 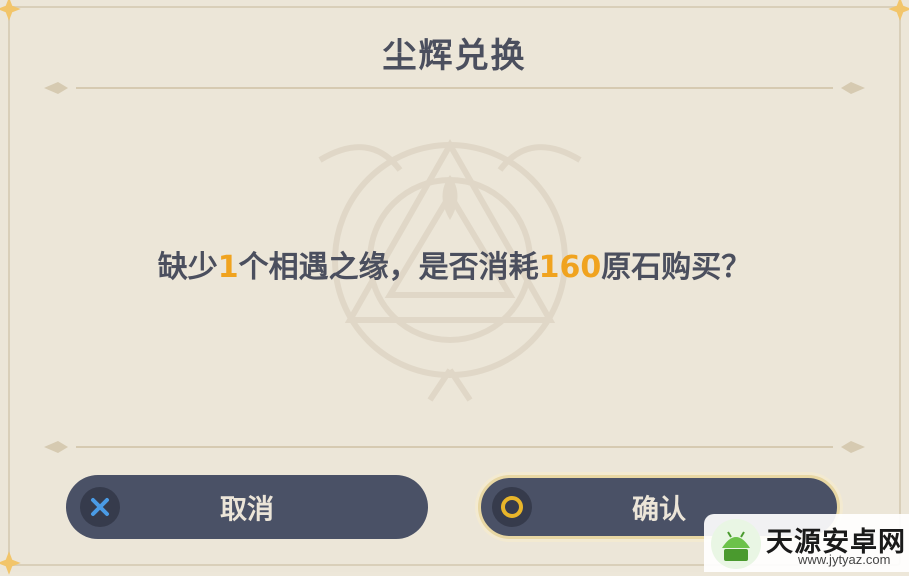 I want to click on watermark-url: www.jytyaz.com, so click(x=844, y=559).